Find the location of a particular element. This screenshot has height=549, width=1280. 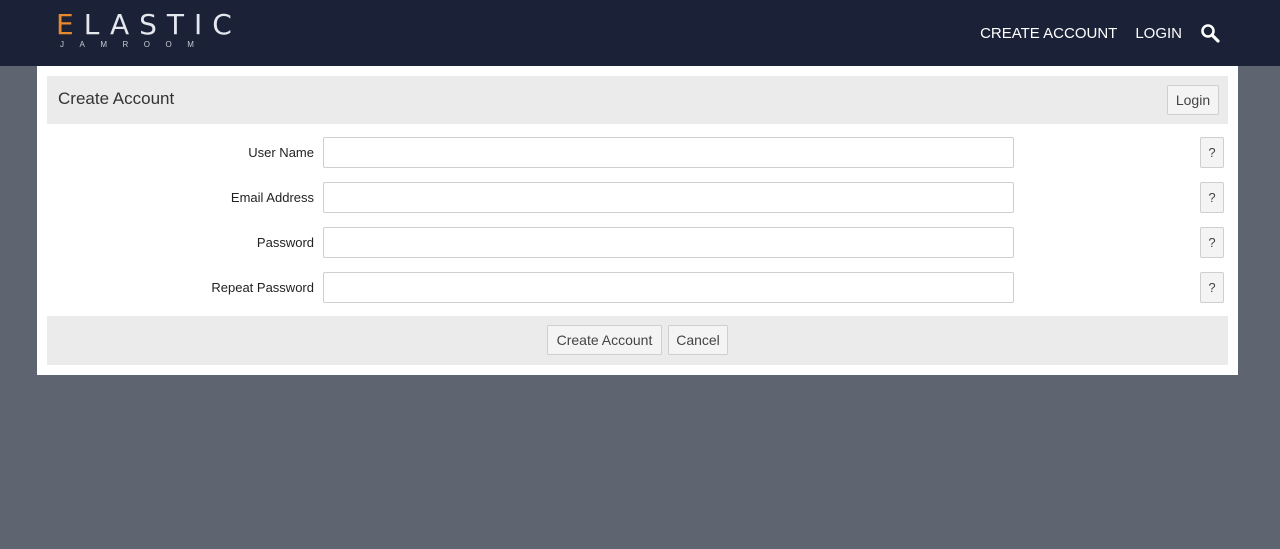

login-button: Login is located at coordinates (1193, 100).